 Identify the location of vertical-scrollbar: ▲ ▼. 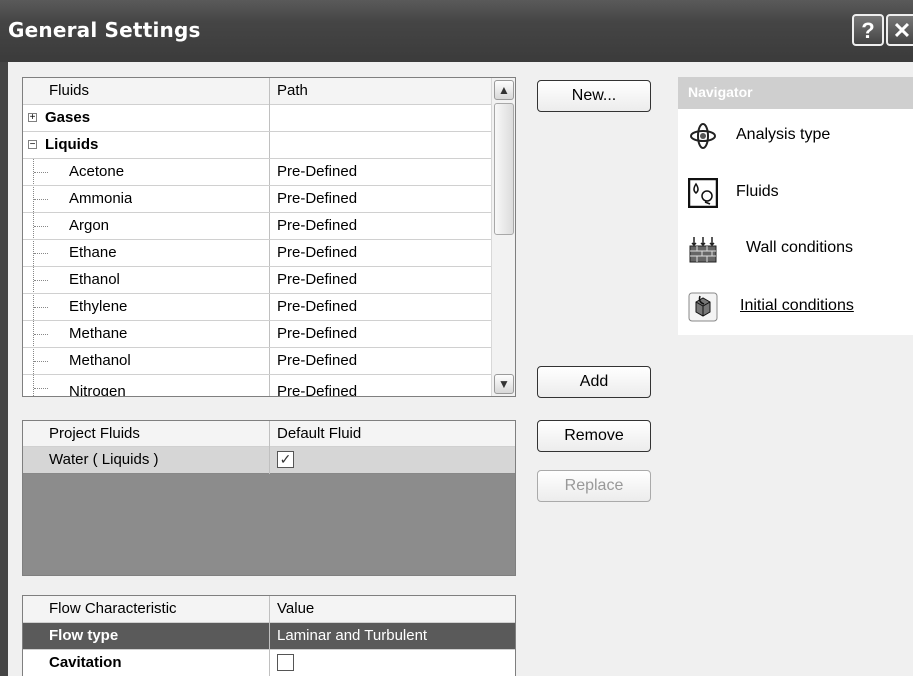
(503, 237).